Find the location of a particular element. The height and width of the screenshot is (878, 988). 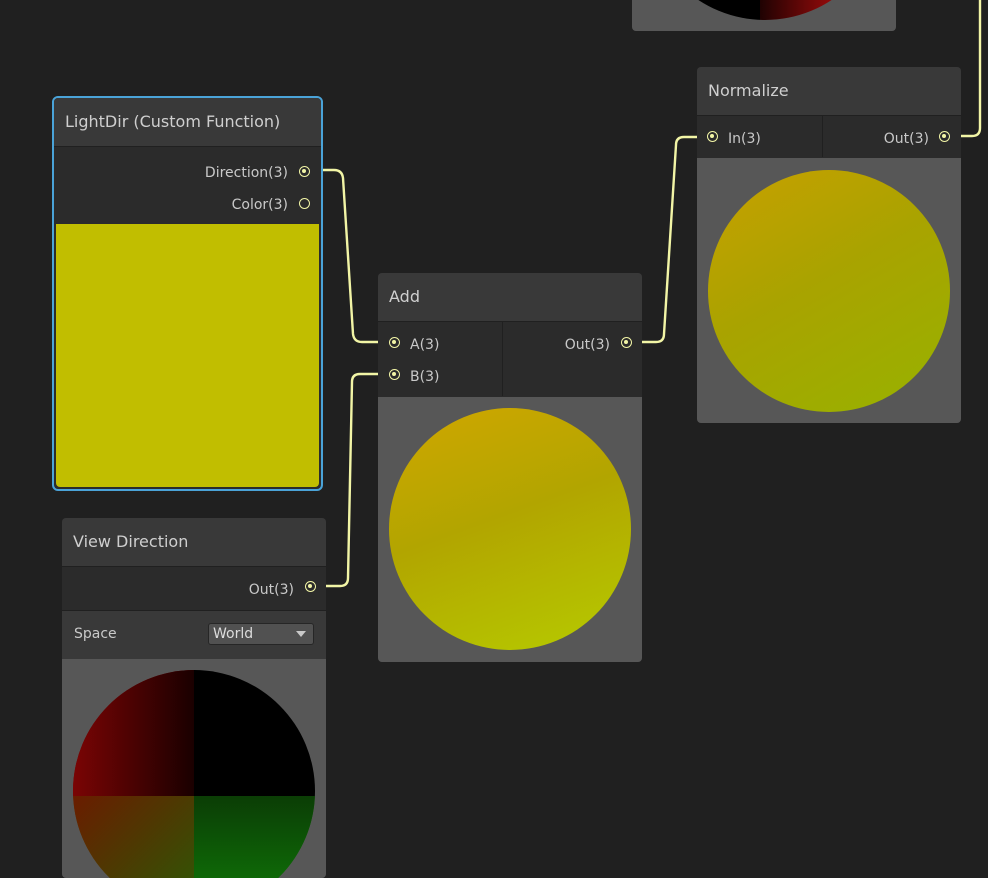

port-b-input is located at coordinates (394, 374).